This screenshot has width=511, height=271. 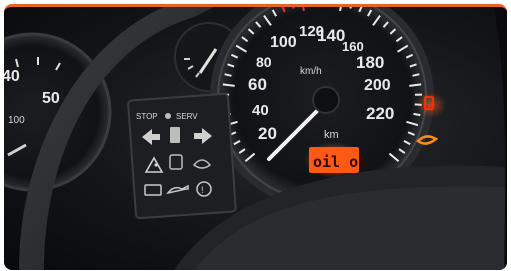 I want to click on speed-label-200: 200, so click(x=377, y=85).